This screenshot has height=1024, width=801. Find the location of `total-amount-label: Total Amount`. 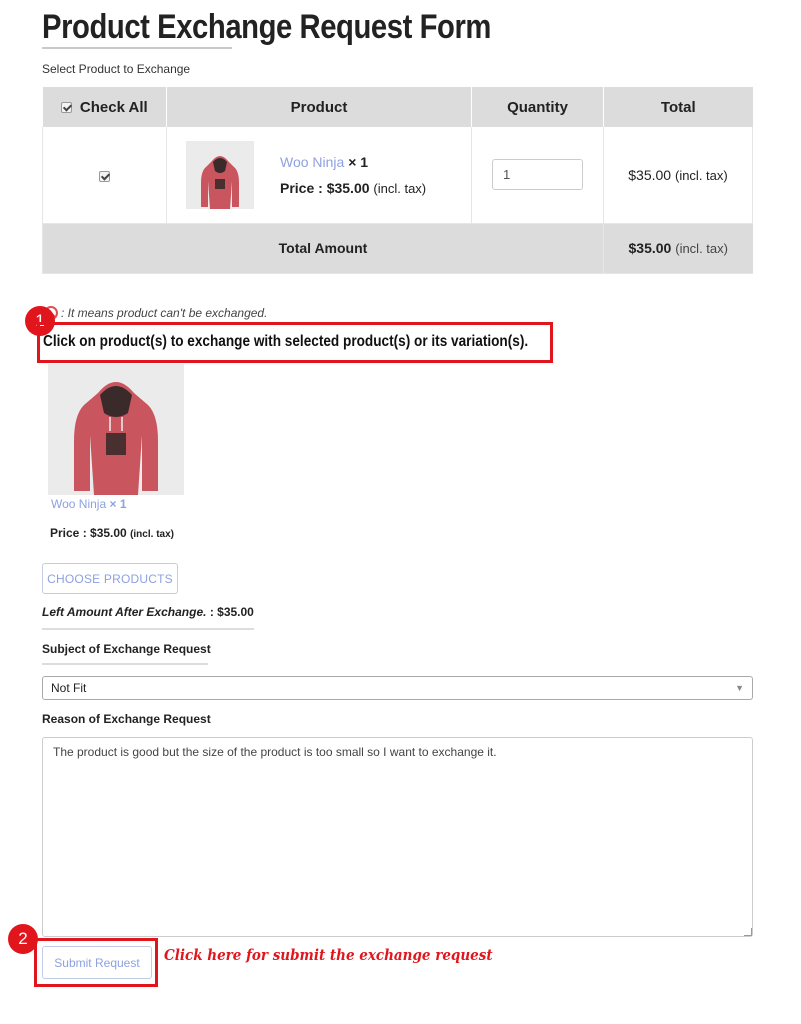

total-amount-label: Total Amount is located at coordinates (323, 248).